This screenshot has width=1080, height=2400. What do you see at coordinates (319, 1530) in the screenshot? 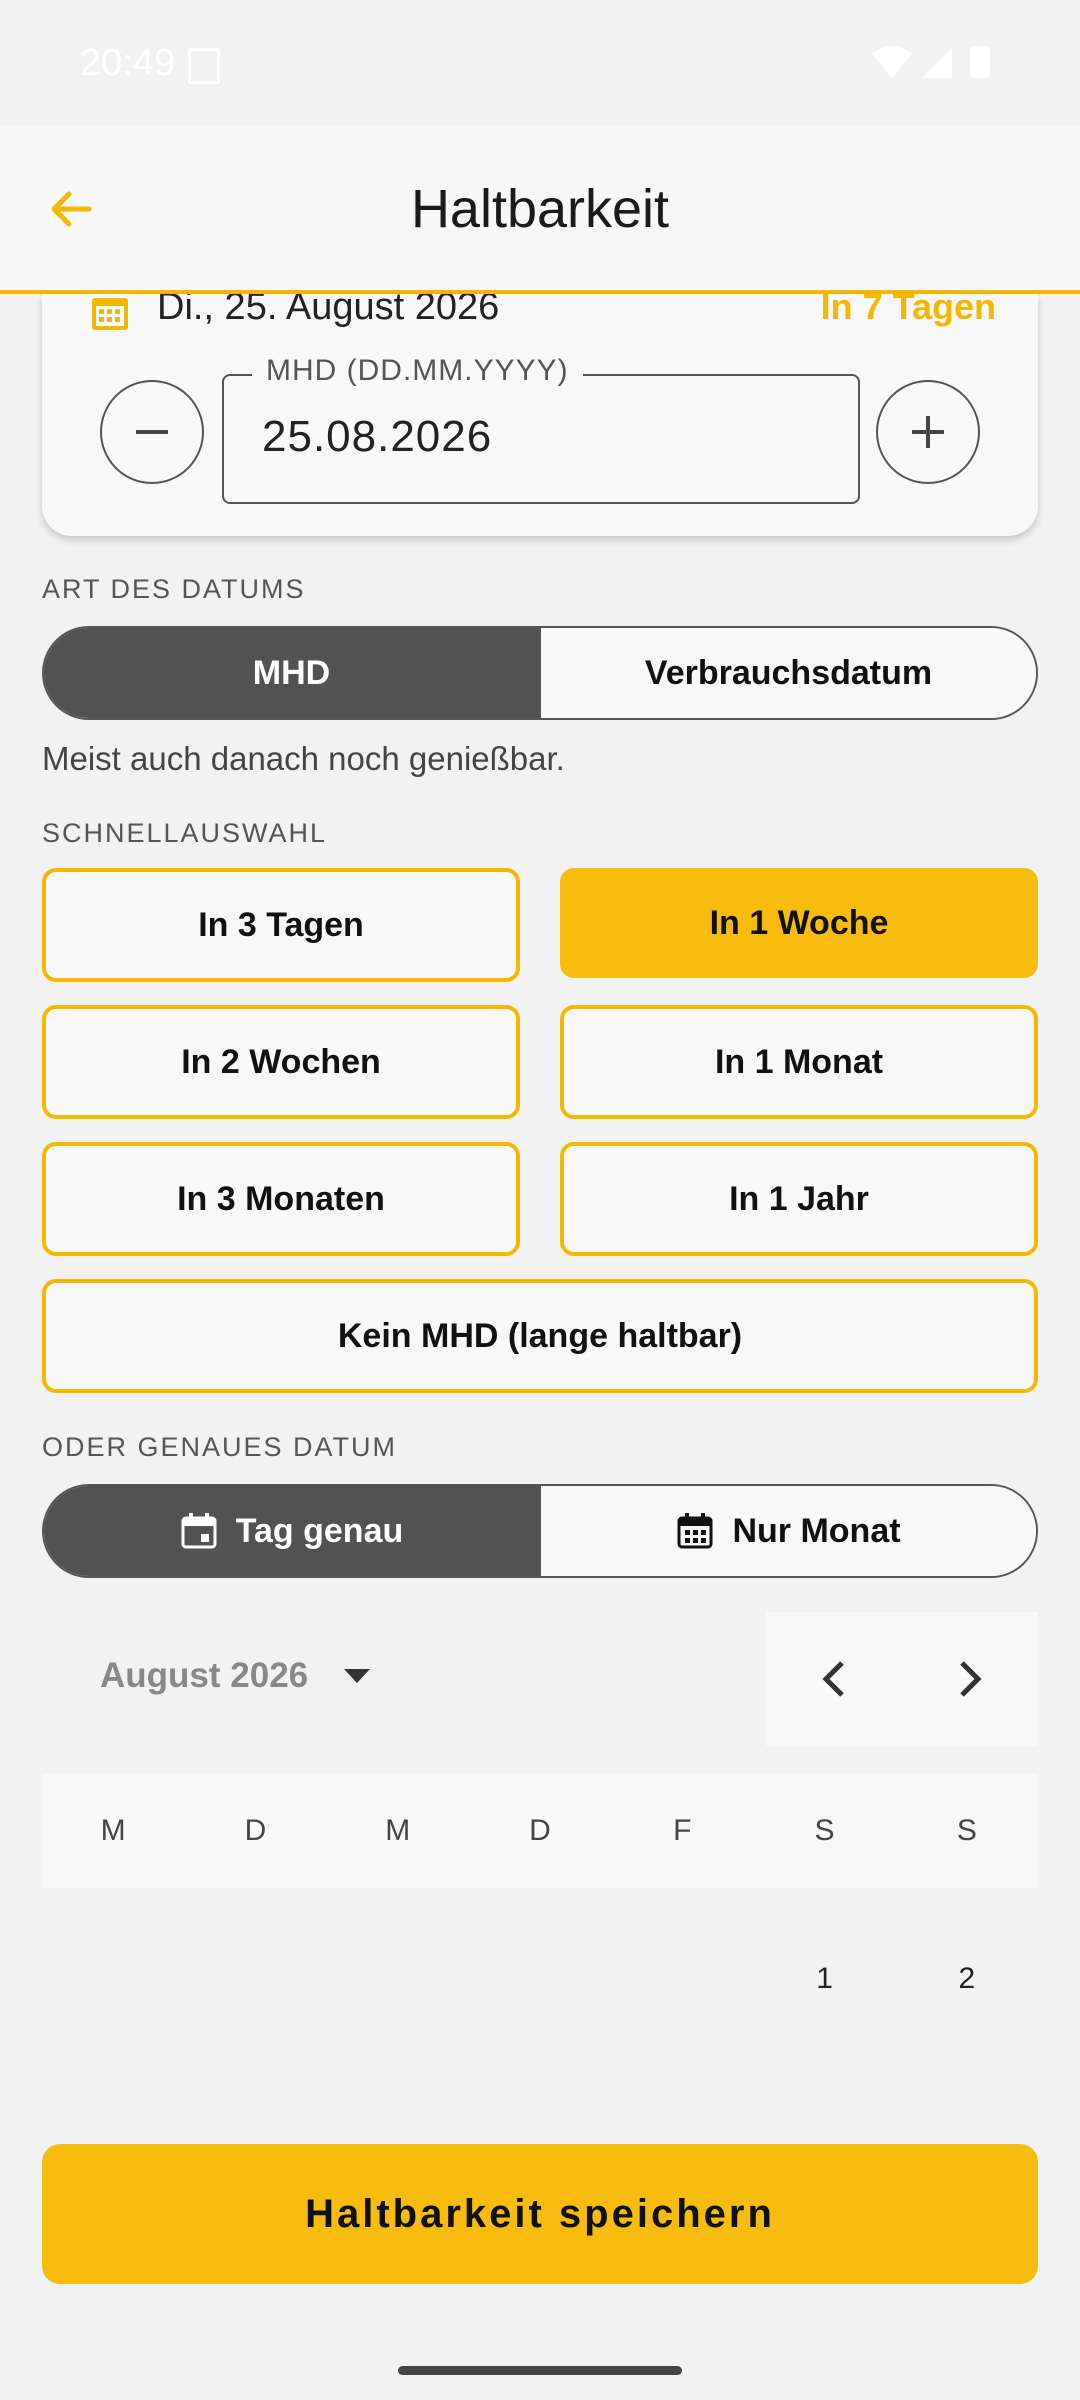
I see `mode-day-exact-label: Tag genau` at bounding box center [319, 1530].